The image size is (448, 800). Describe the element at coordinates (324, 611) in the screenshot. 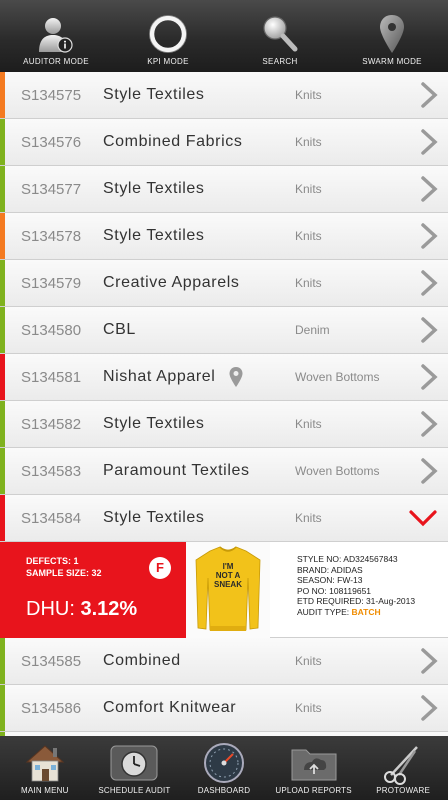

I see `audit-type-label: AUDIT TYPE:` at that location.